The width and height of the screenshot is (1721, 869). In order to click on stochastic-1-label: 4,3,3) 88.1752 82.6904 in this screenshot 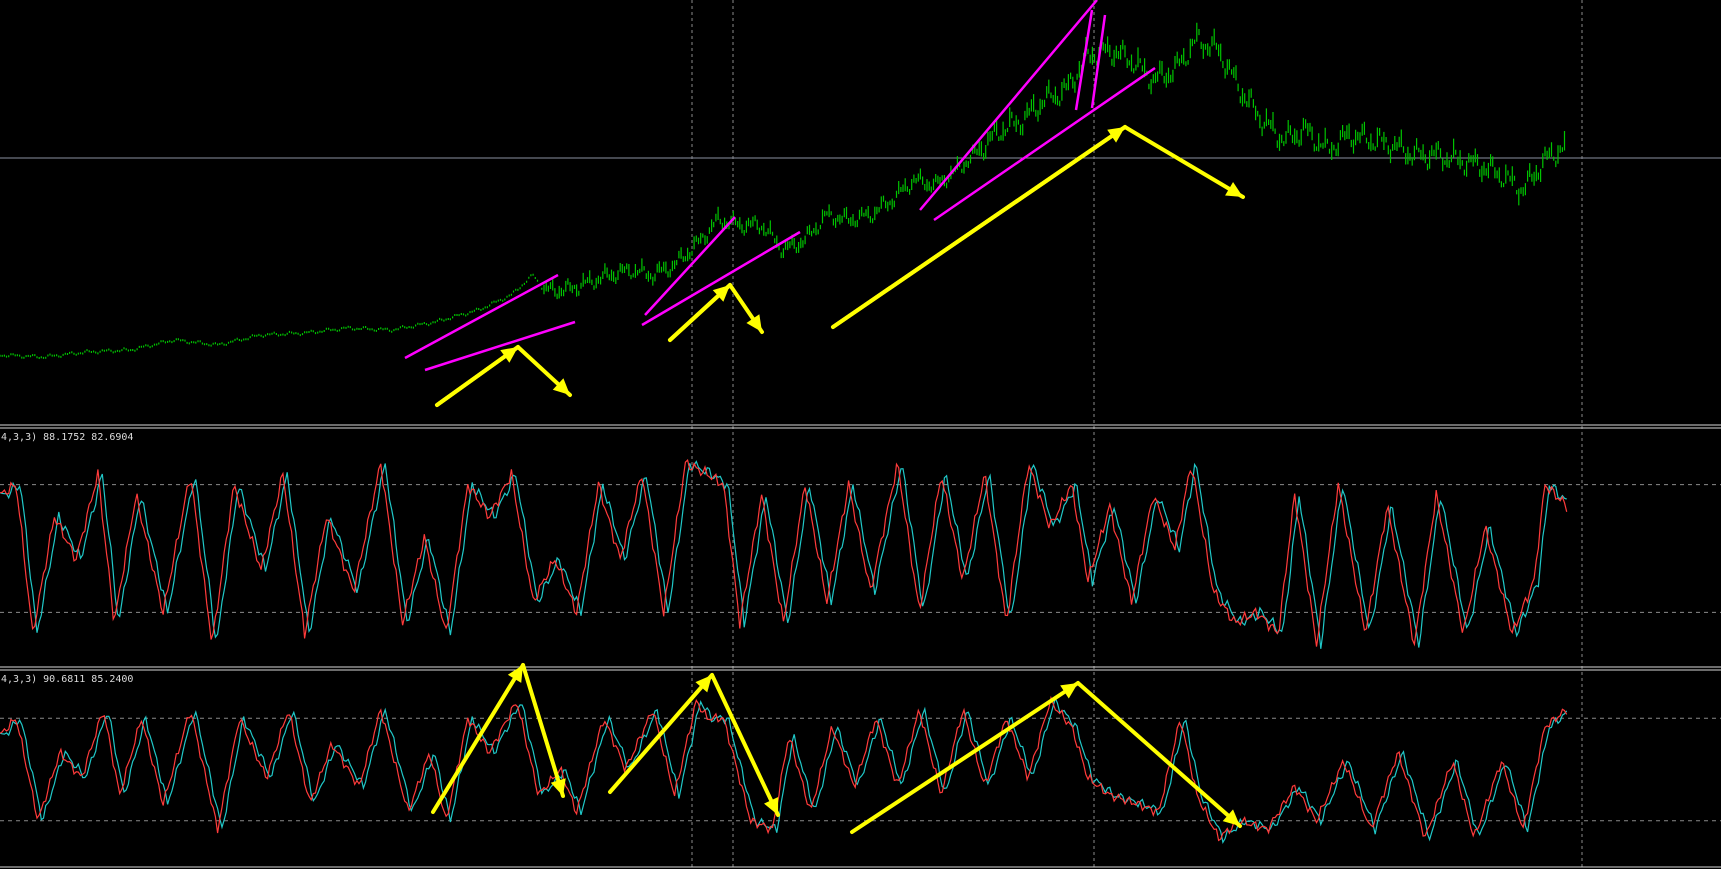, I will do `click(67, 437)`.